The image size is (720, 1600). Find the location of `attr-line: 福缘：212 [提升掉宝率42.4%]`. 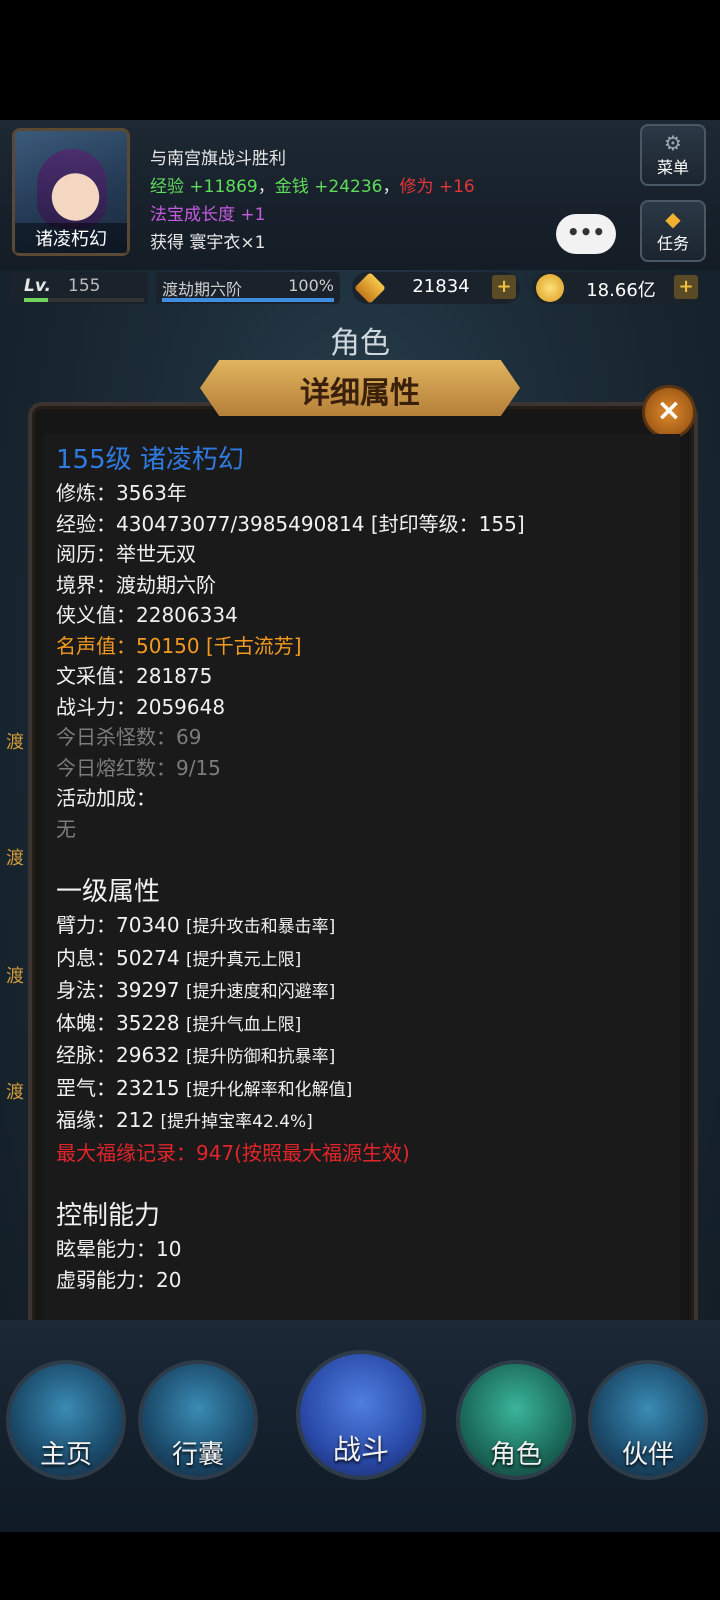

attr-line: 福缘：212 [提升掉宝率42.4%] is located at coordinates (368, 1121).